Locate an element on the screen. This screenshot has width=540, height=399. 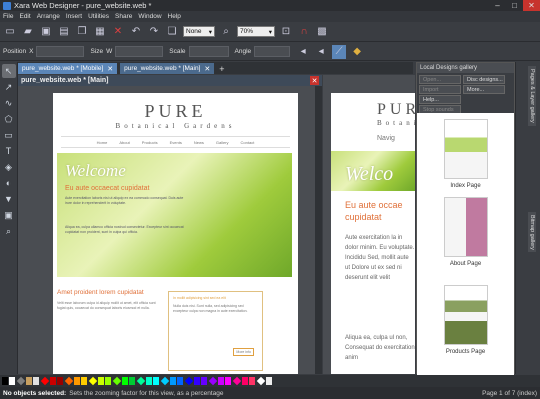
tag-icon: ◆ is located at coordinates (357, 52).